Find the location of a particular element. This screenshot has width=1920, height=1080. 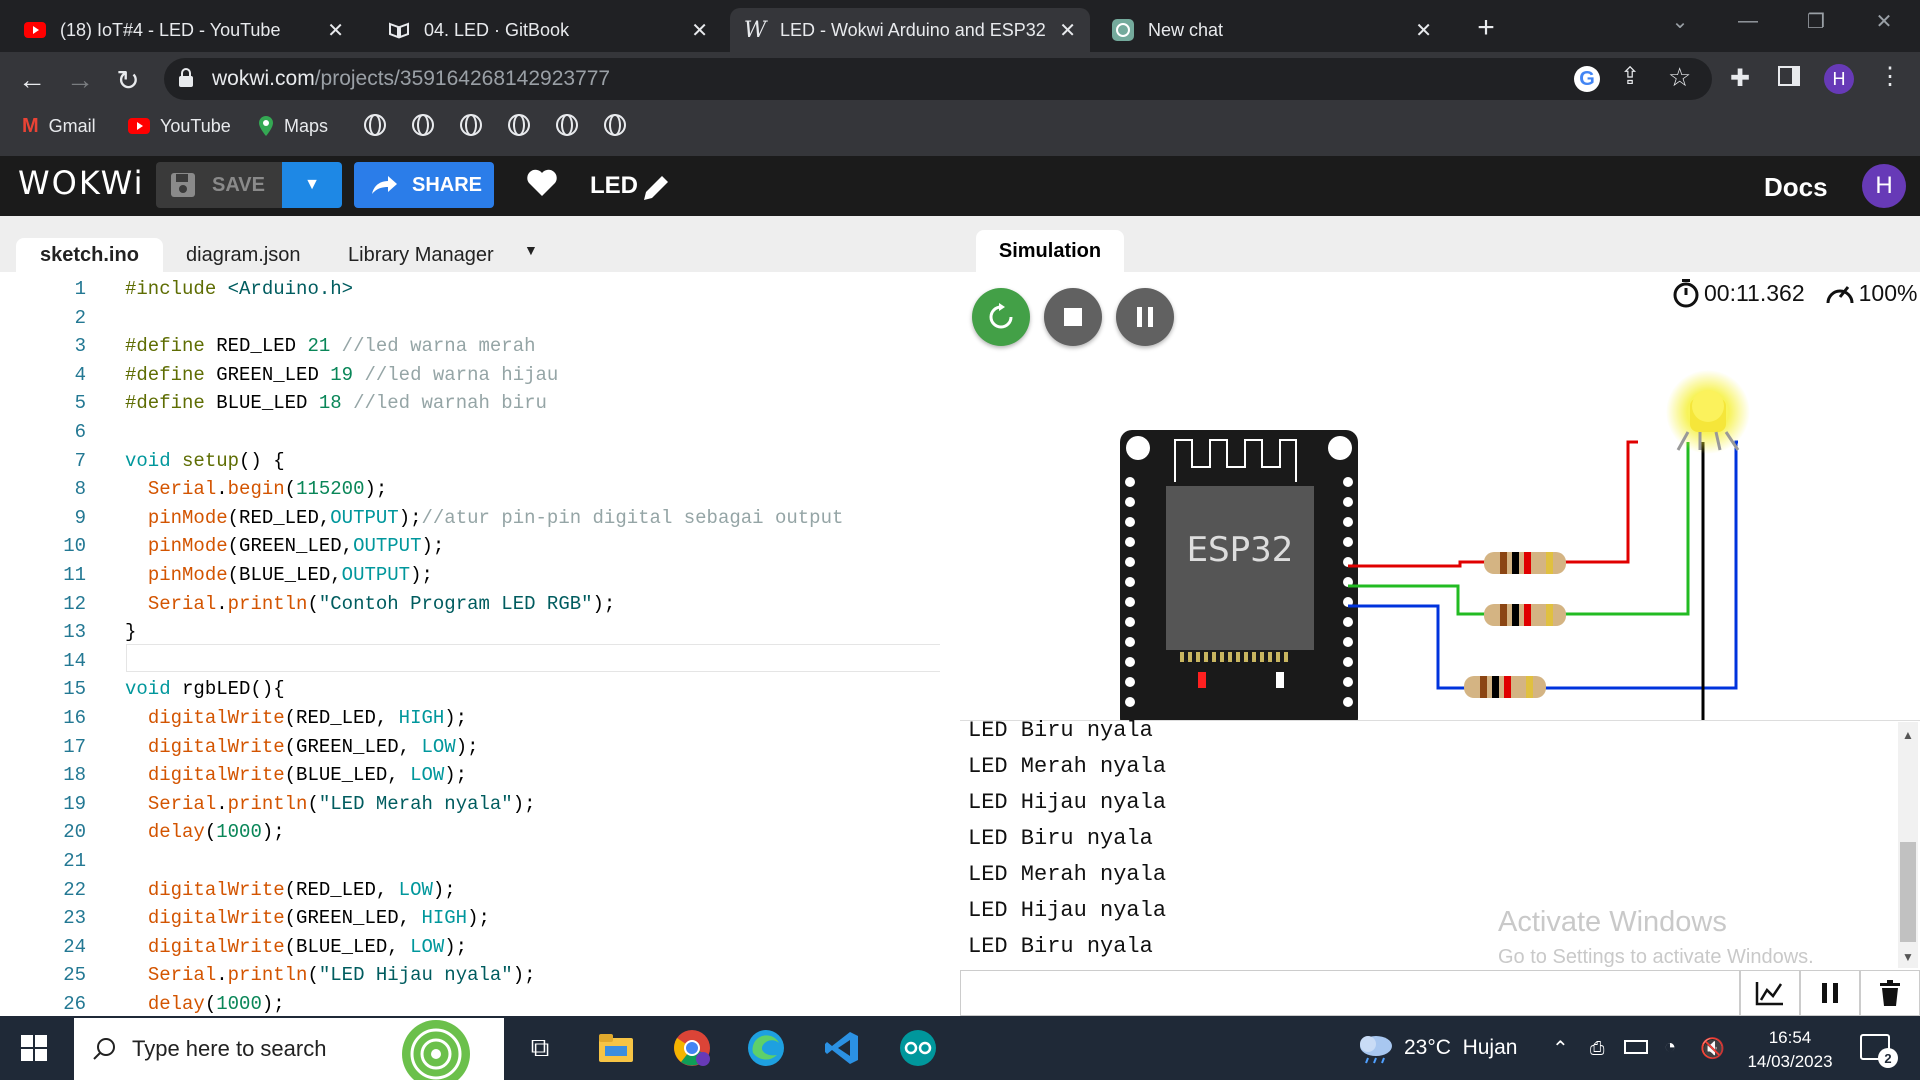

windows-start-icon is located at coordinates (34, 1048).